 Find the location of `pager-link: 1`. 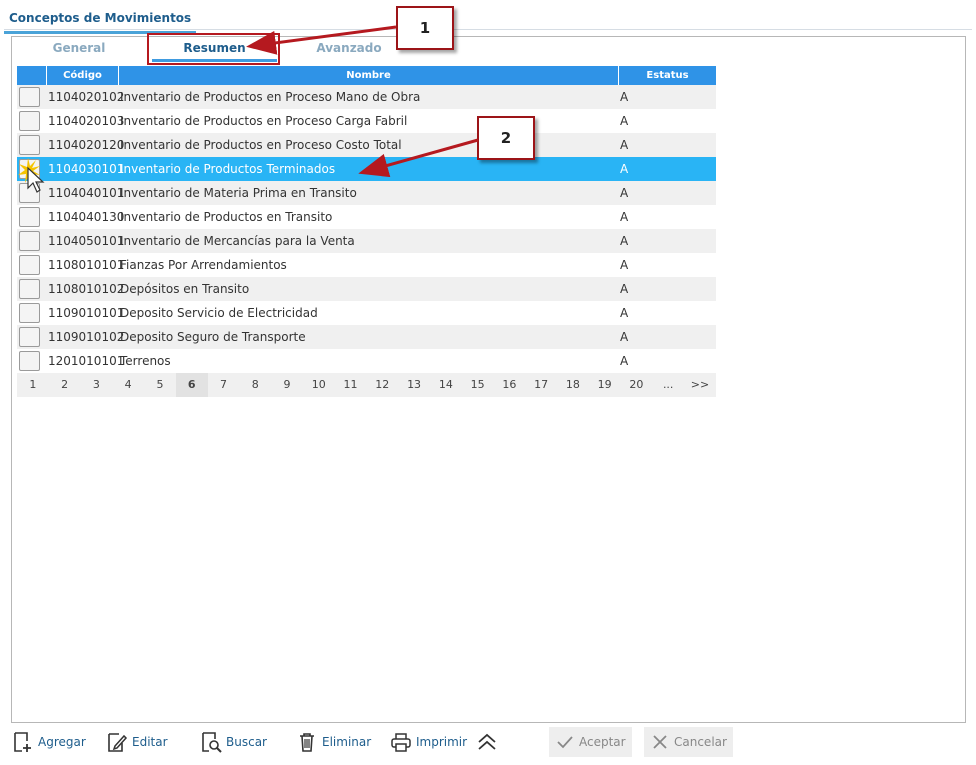

pager-link: 1 is located at coordinates (33, 385).